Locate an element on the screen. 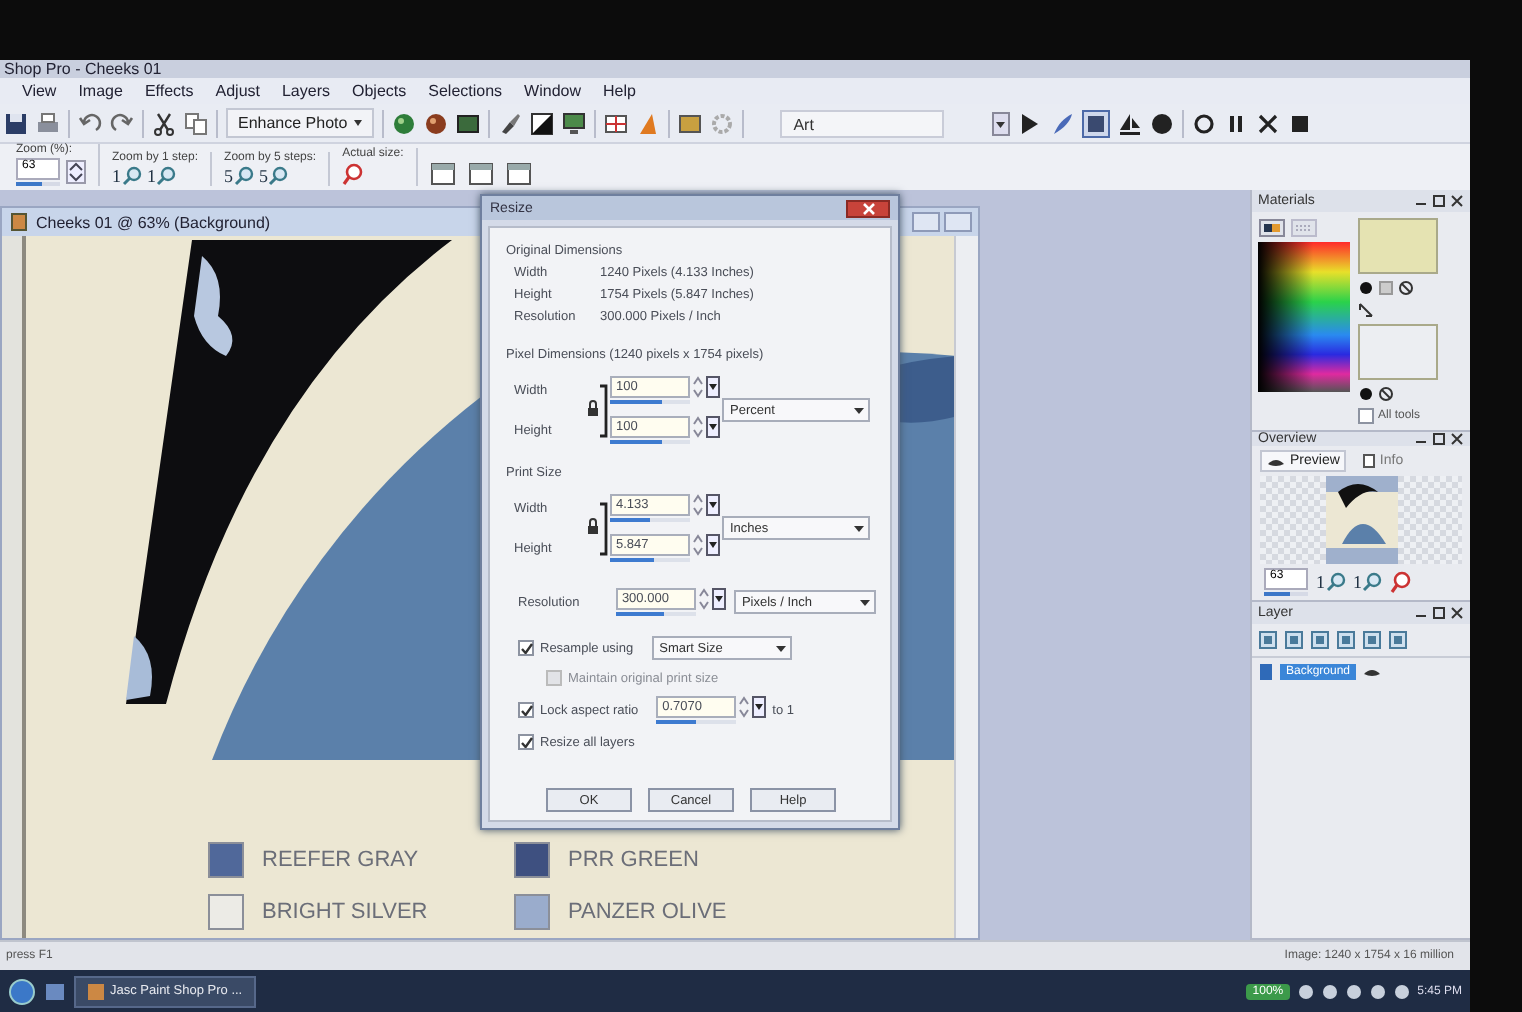  contrast-icon is located at coordinates (541, 123).